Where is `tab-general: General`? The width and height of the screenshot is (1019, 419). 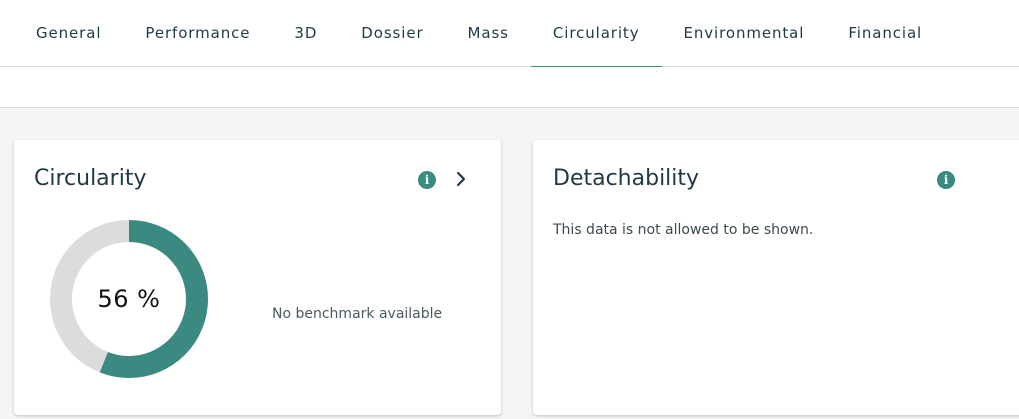 tab-general: General is located at coordinates (68, 33).